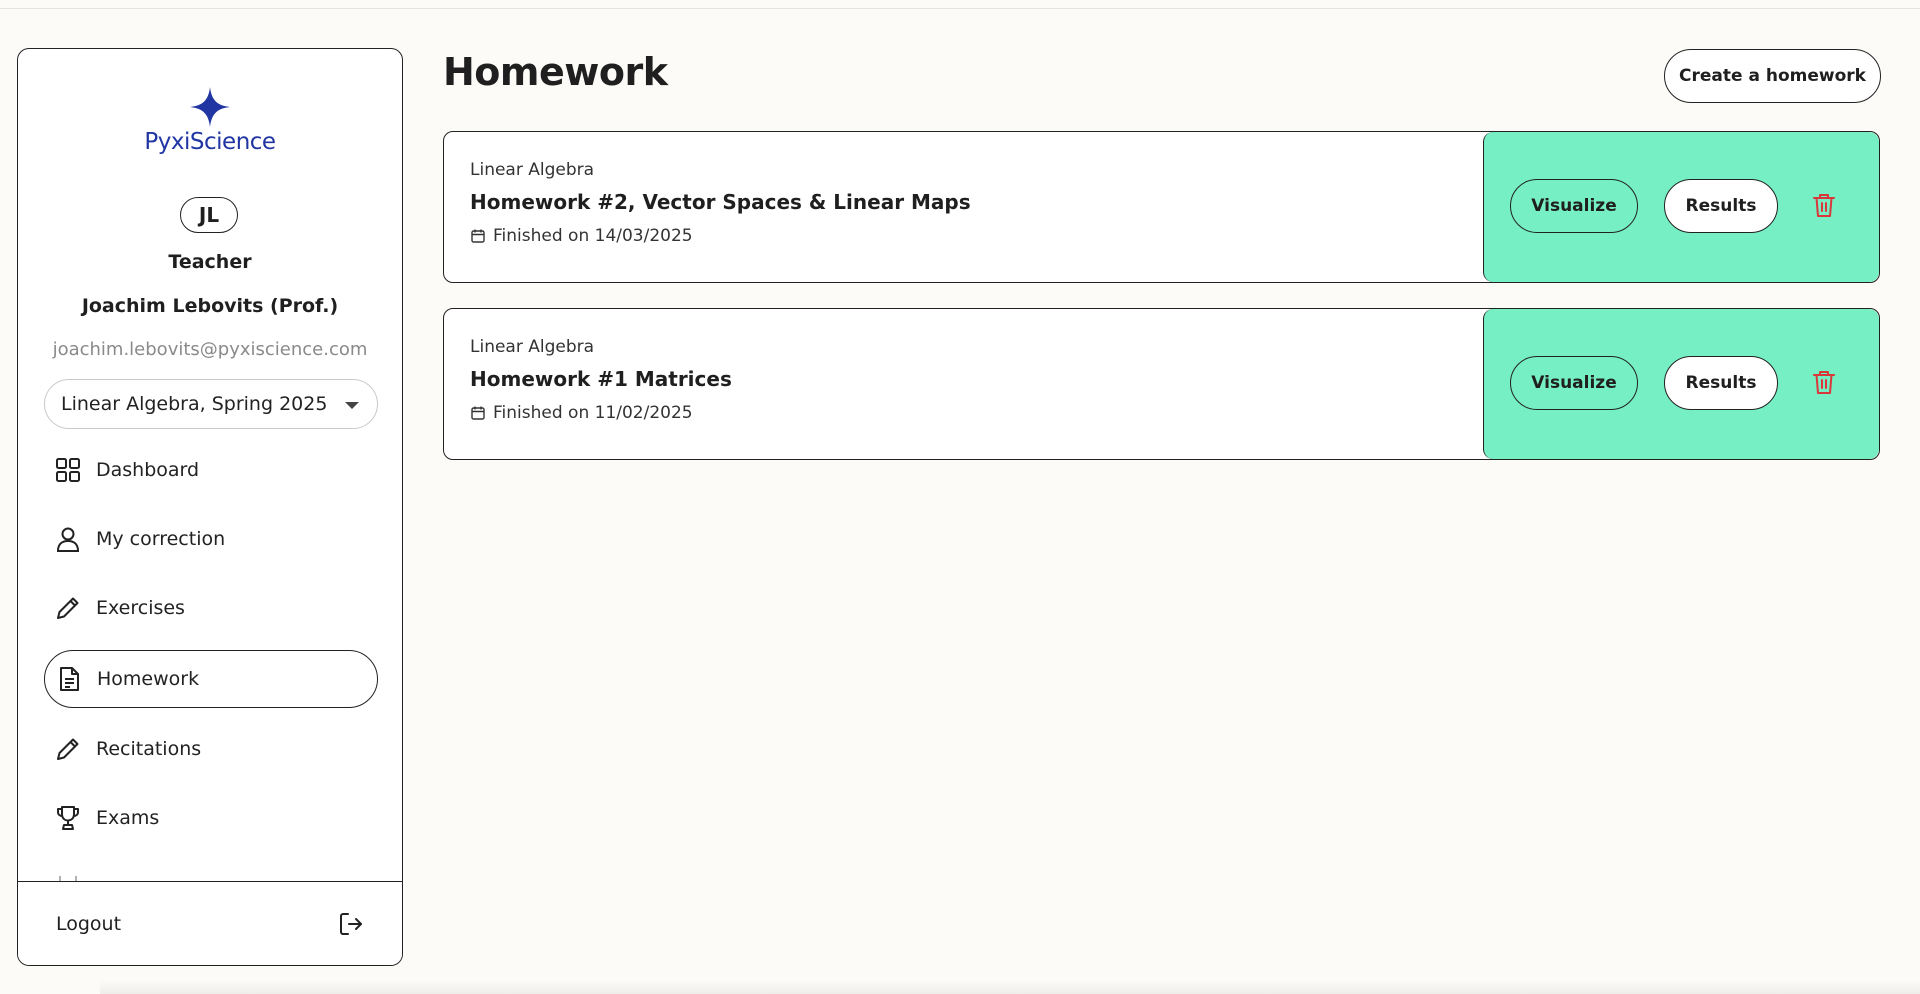  What do you see at coordinates (211, 679) in the screenshot?
I see `sidebar-item-homework: Homework` at bounding box center [211, 679].